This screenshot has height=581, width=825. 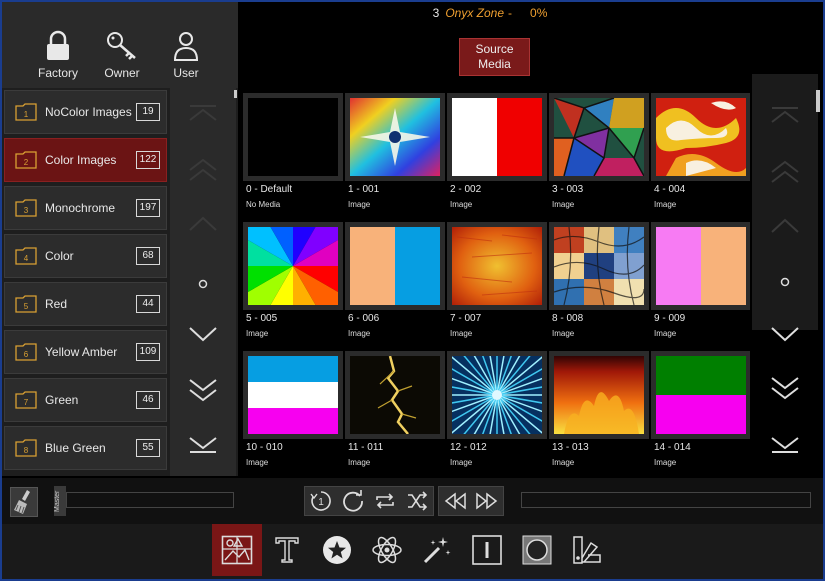 What do you see at coordinates (85, 400) in the screenshot?
I see `folder-item: 7 Green 46` at bounding box center [85, 400].